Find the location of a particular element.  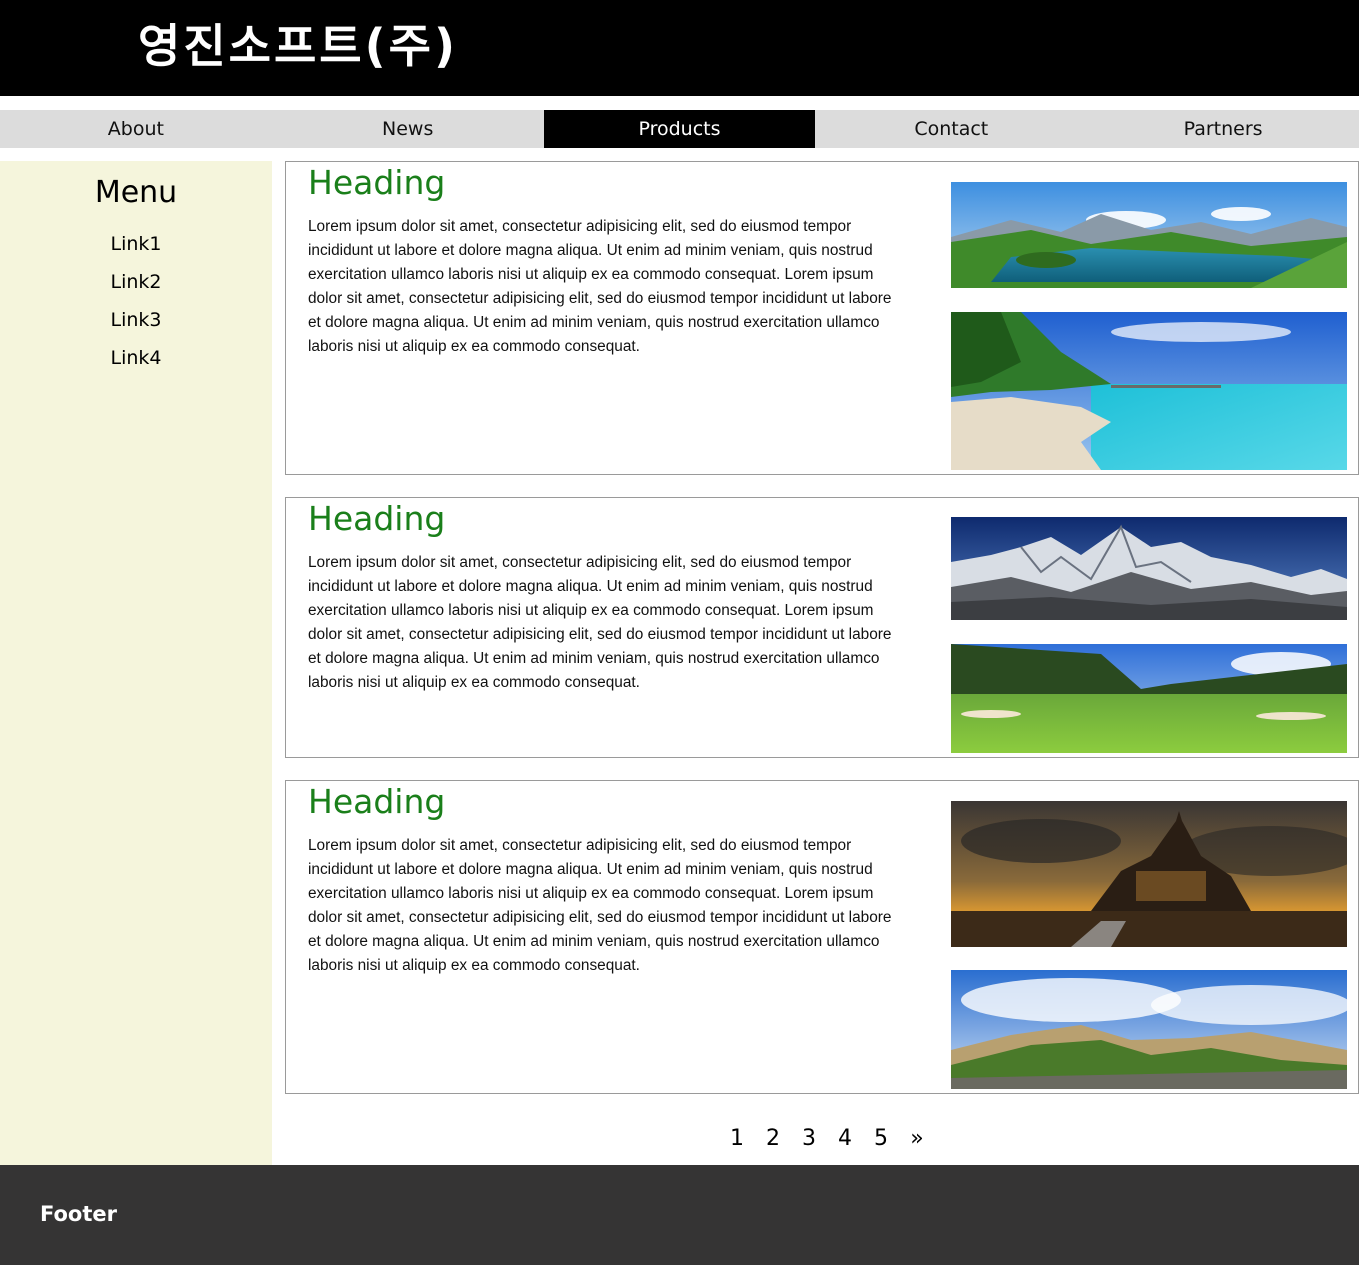

sidebar-title: Menu is located at coordinates (136, 192).